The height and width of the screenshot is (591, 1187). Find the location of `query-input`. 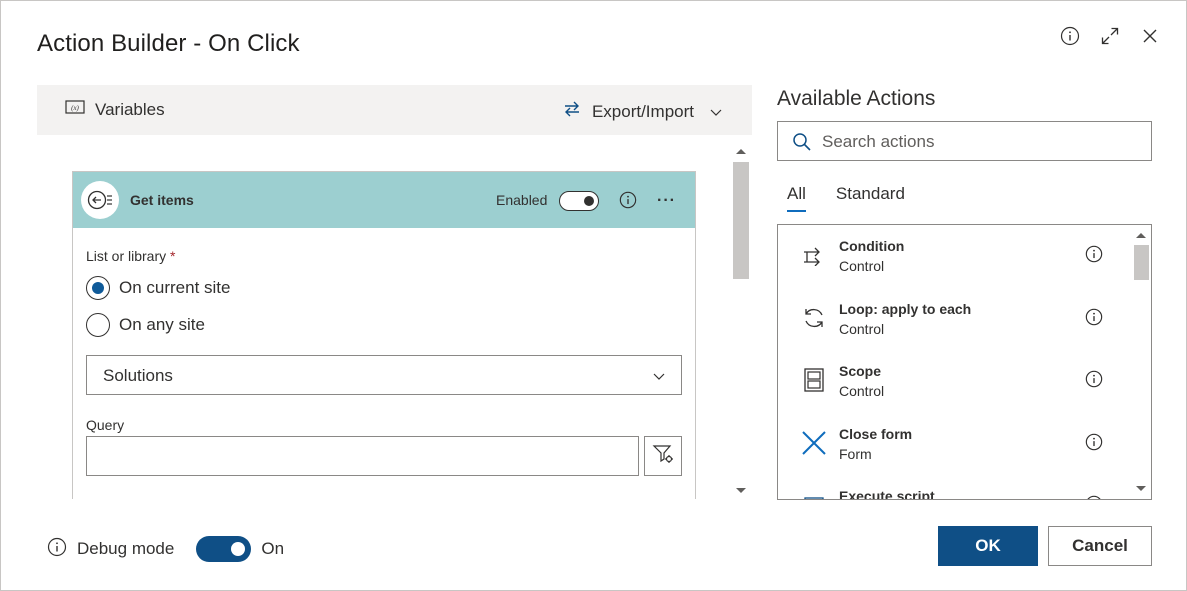

query-input is located at coordinates (362, 456).